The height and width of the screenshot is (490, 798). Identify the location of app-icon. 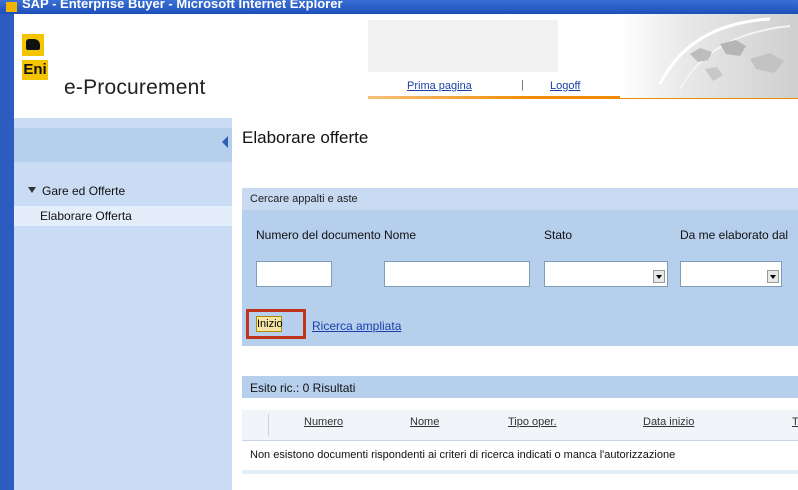
(11, 7).